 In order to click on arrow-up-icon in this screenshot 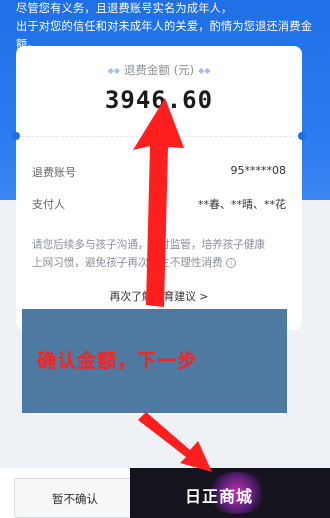, I will do `click(158, 202)`.